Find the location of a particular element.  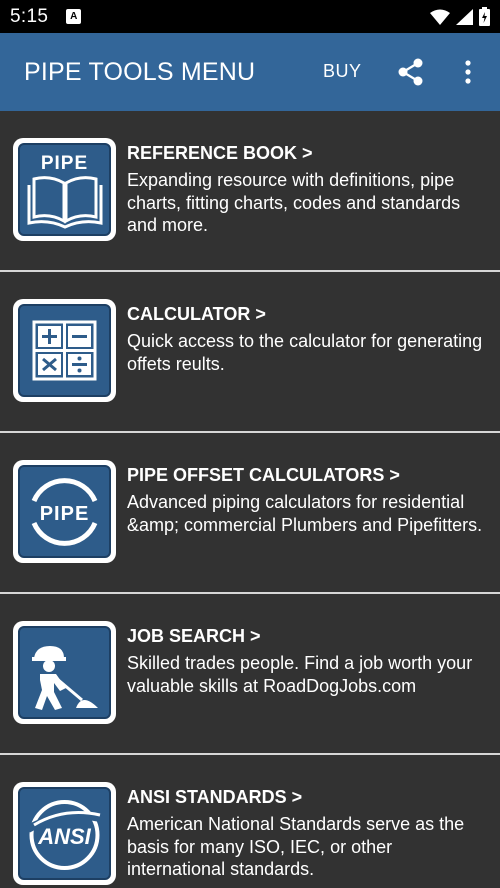

wifi-icon is located at coordinates (440, 17).